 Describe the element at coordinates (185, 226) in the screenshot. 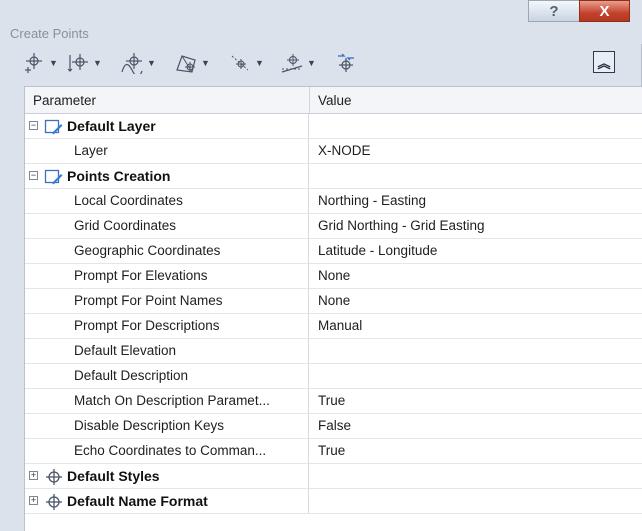

I see `property-name: Grid Coordinates` at that location.